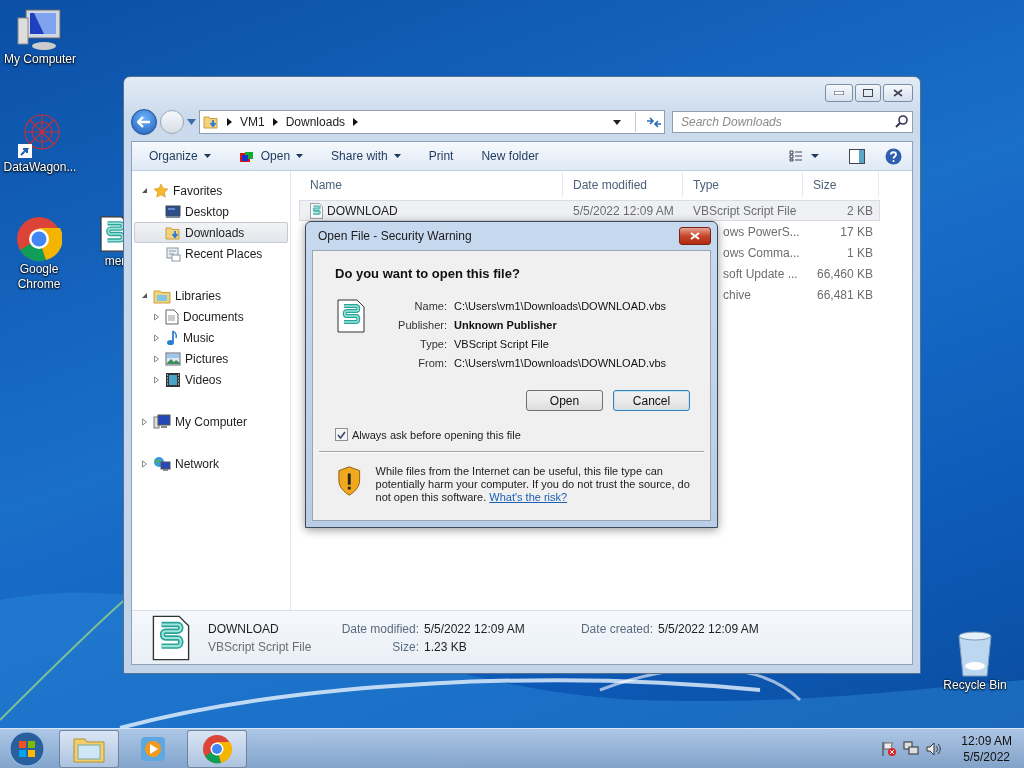  What do you see at coordinates (560, 306) in the screenshot?
I see `field-value: C:\Users\vm1\Downloads\DOWNLOAD.vbs` at bounding box center [560, 306].